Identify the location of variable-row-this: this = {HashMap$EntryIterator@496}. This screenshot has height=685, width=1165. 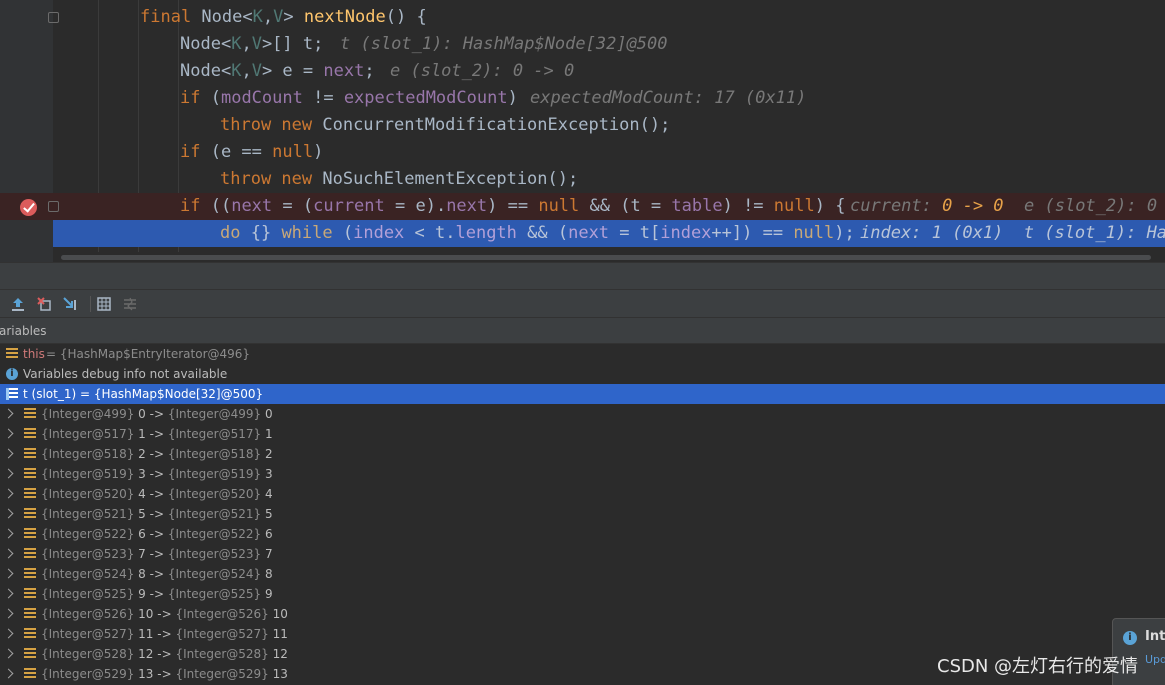
(582, 354).